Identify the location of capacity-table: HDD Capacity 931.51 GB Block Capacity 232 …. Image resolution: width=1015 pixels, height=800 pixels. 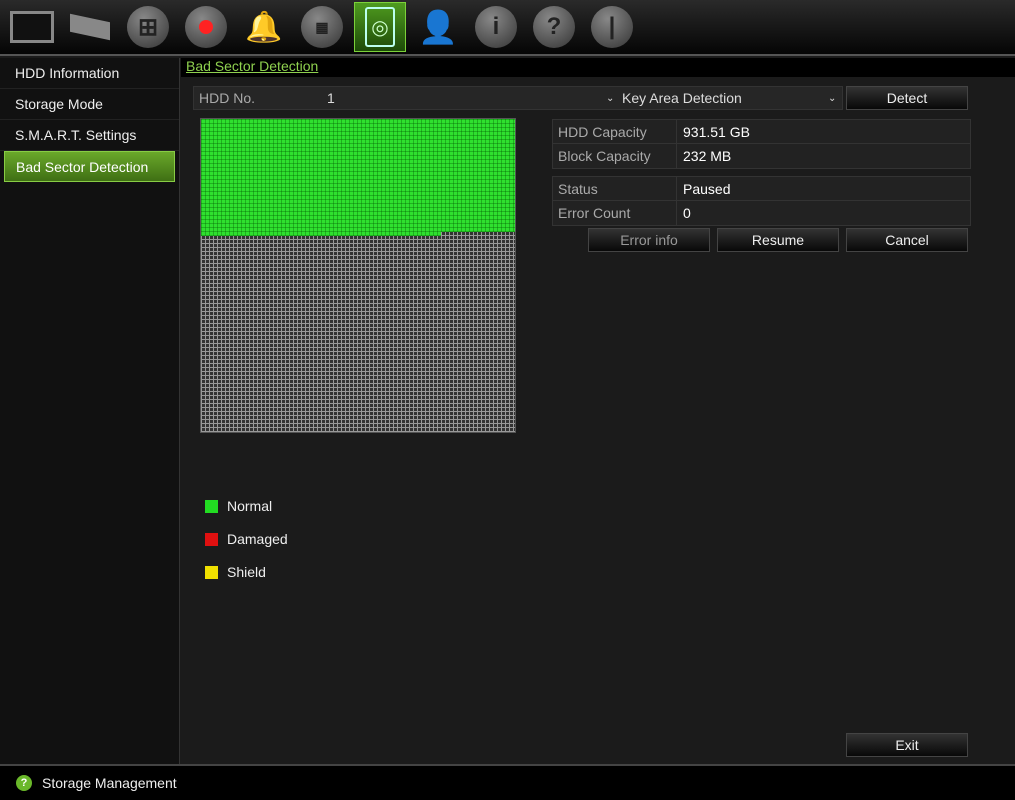
(761, 144).